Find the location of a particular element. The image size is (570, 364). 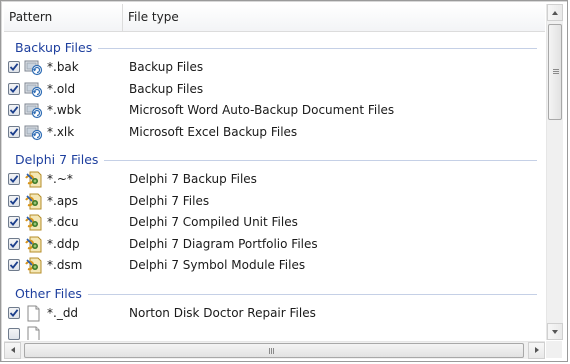

arrow-right-icon is located at coordinates (537, 350).